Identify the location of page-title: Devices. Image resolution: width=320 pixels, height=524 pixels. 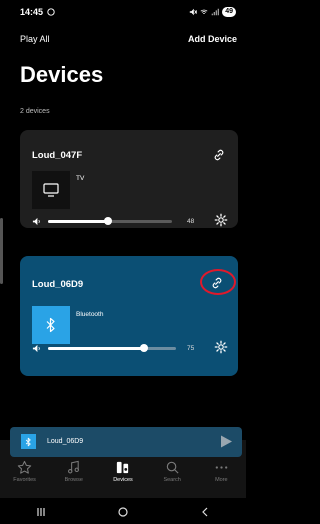
(62, 74).